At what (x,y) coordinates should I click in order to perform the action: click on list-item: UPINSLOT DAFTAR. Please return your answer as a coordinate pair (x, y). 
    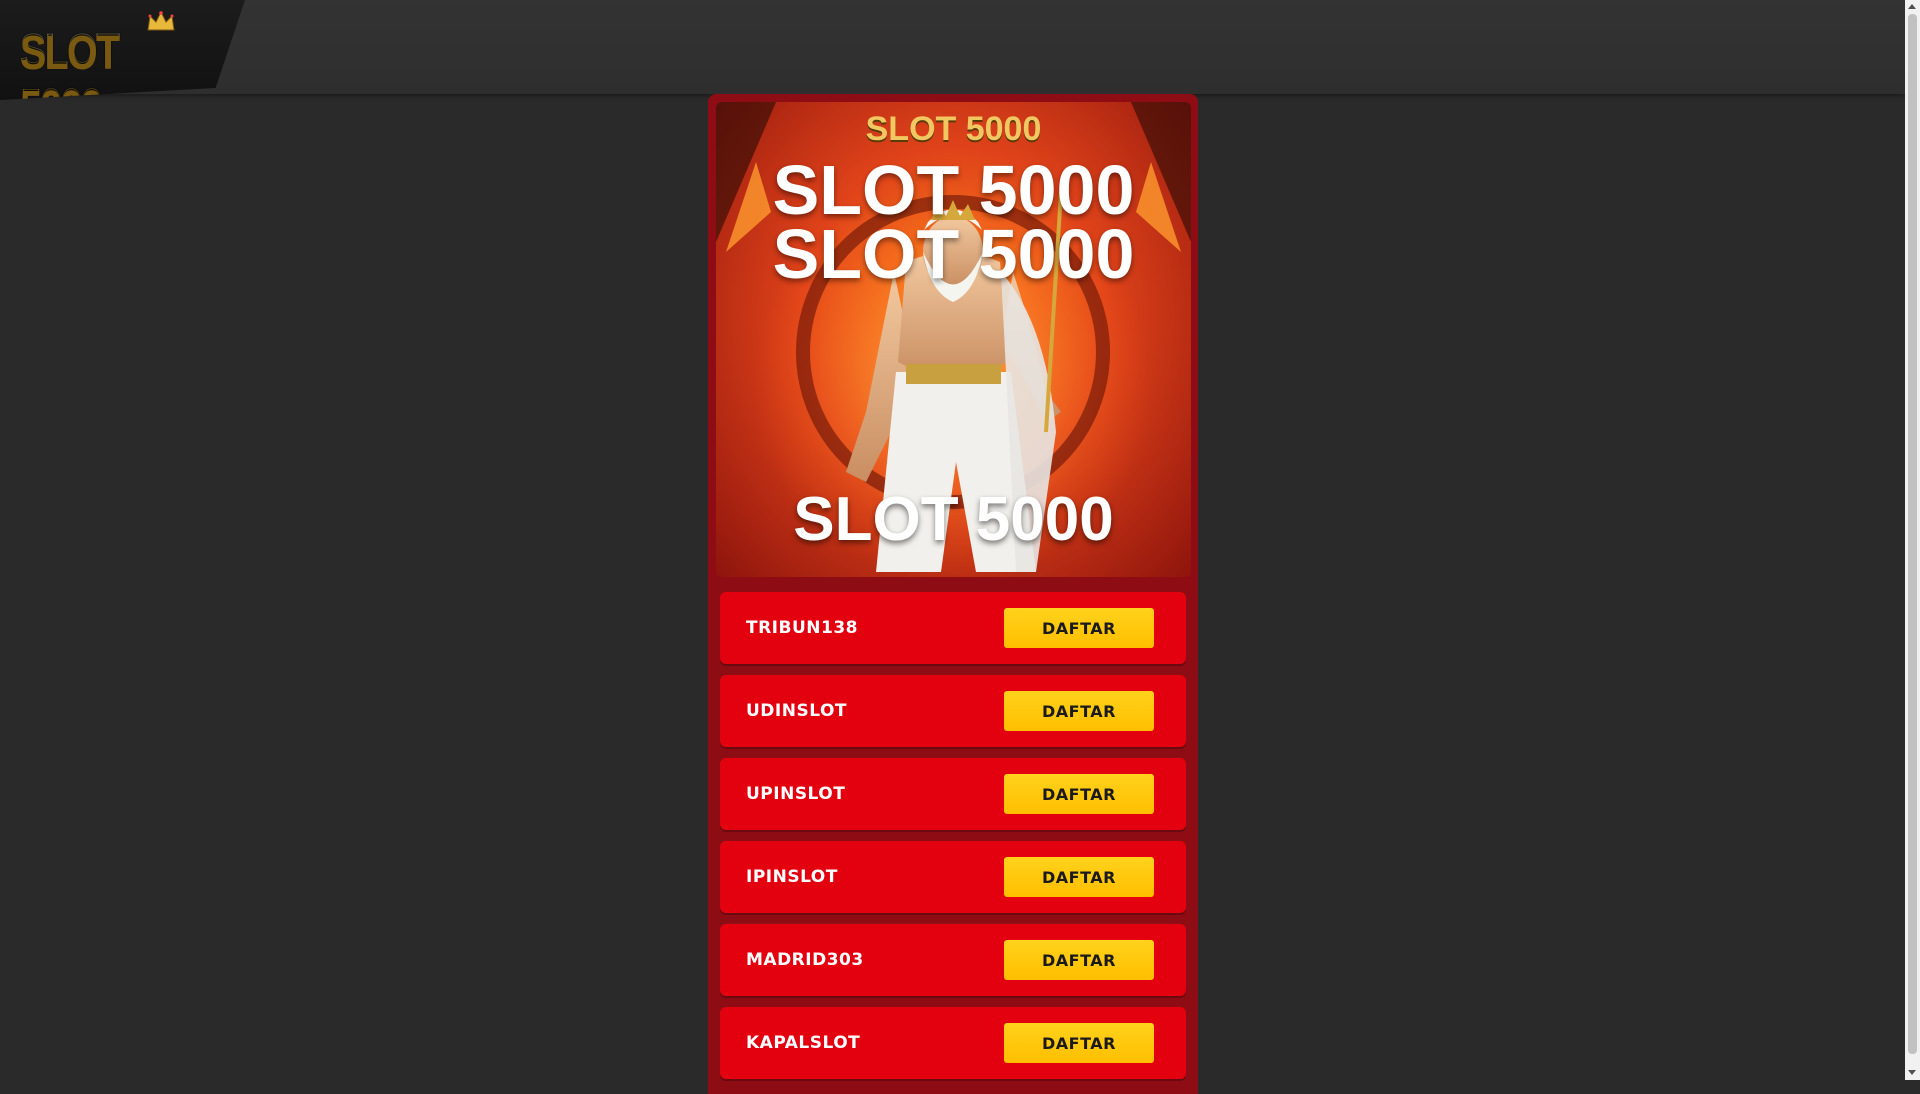
    Looking at the image, I should click on (953, 794).